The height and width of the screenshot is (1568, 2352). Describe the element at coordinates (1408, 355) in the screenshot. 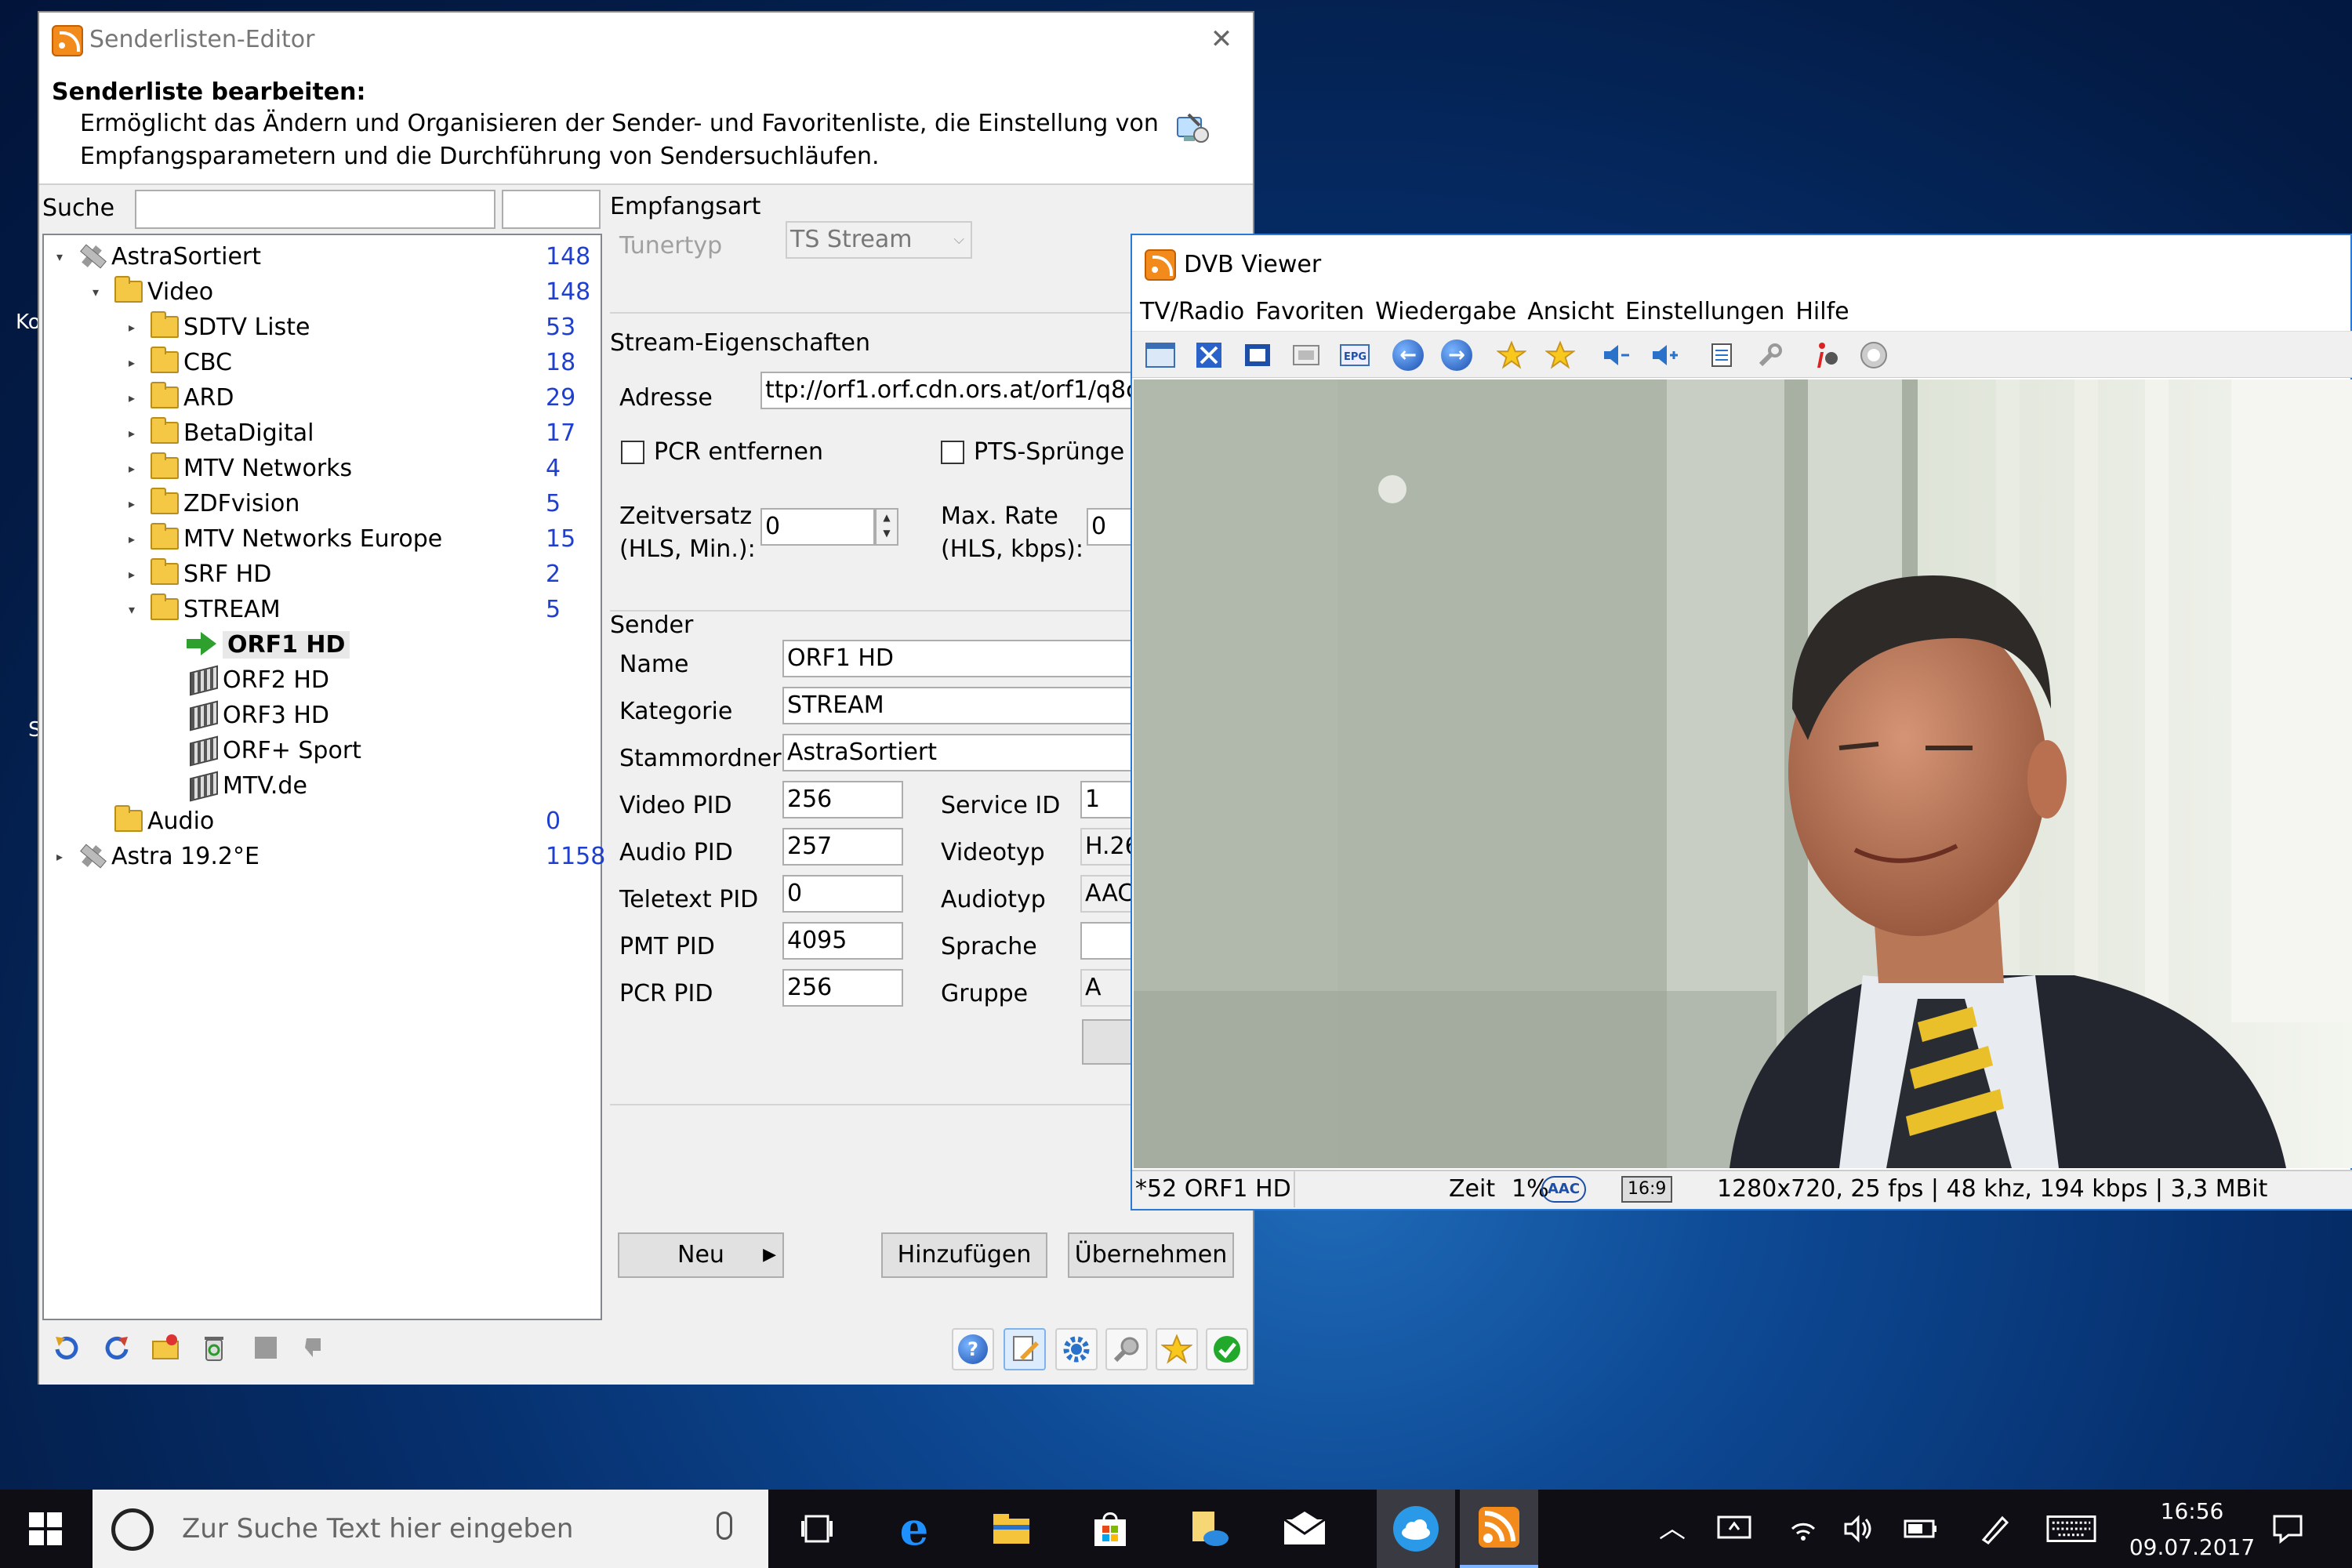

I see `previous-channel-icon: ←` at that location.